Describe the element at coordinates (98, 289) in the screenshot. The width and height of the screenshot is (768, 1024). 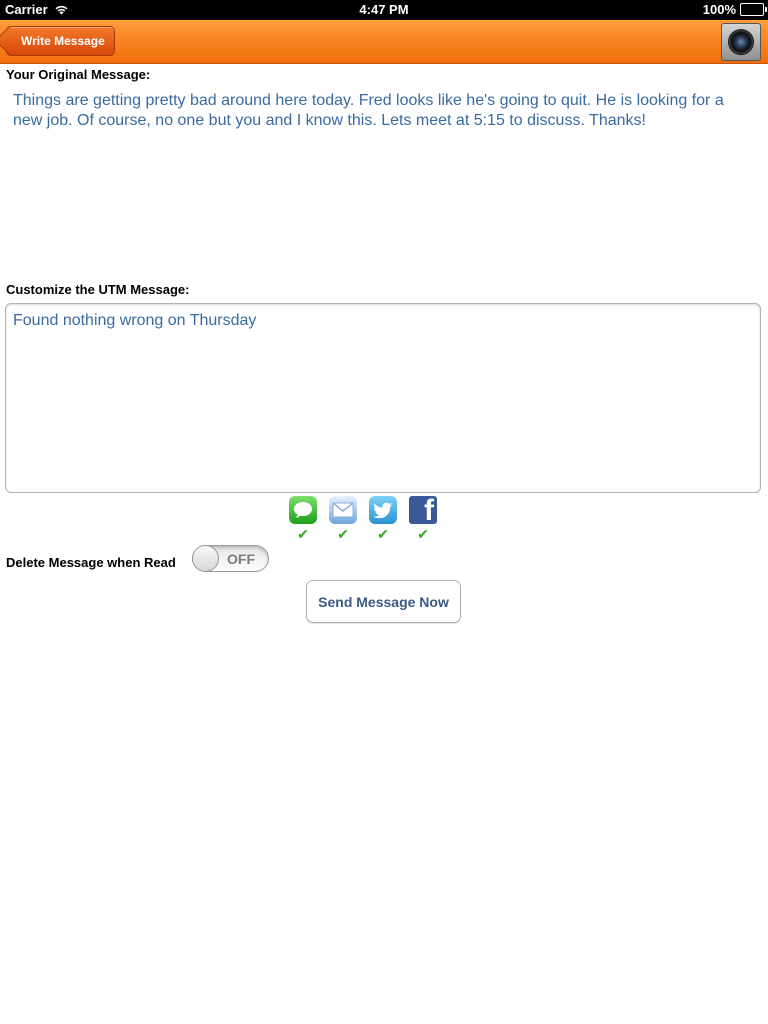
I see `utm-message-label: Customize the UTM Message:` at that location.